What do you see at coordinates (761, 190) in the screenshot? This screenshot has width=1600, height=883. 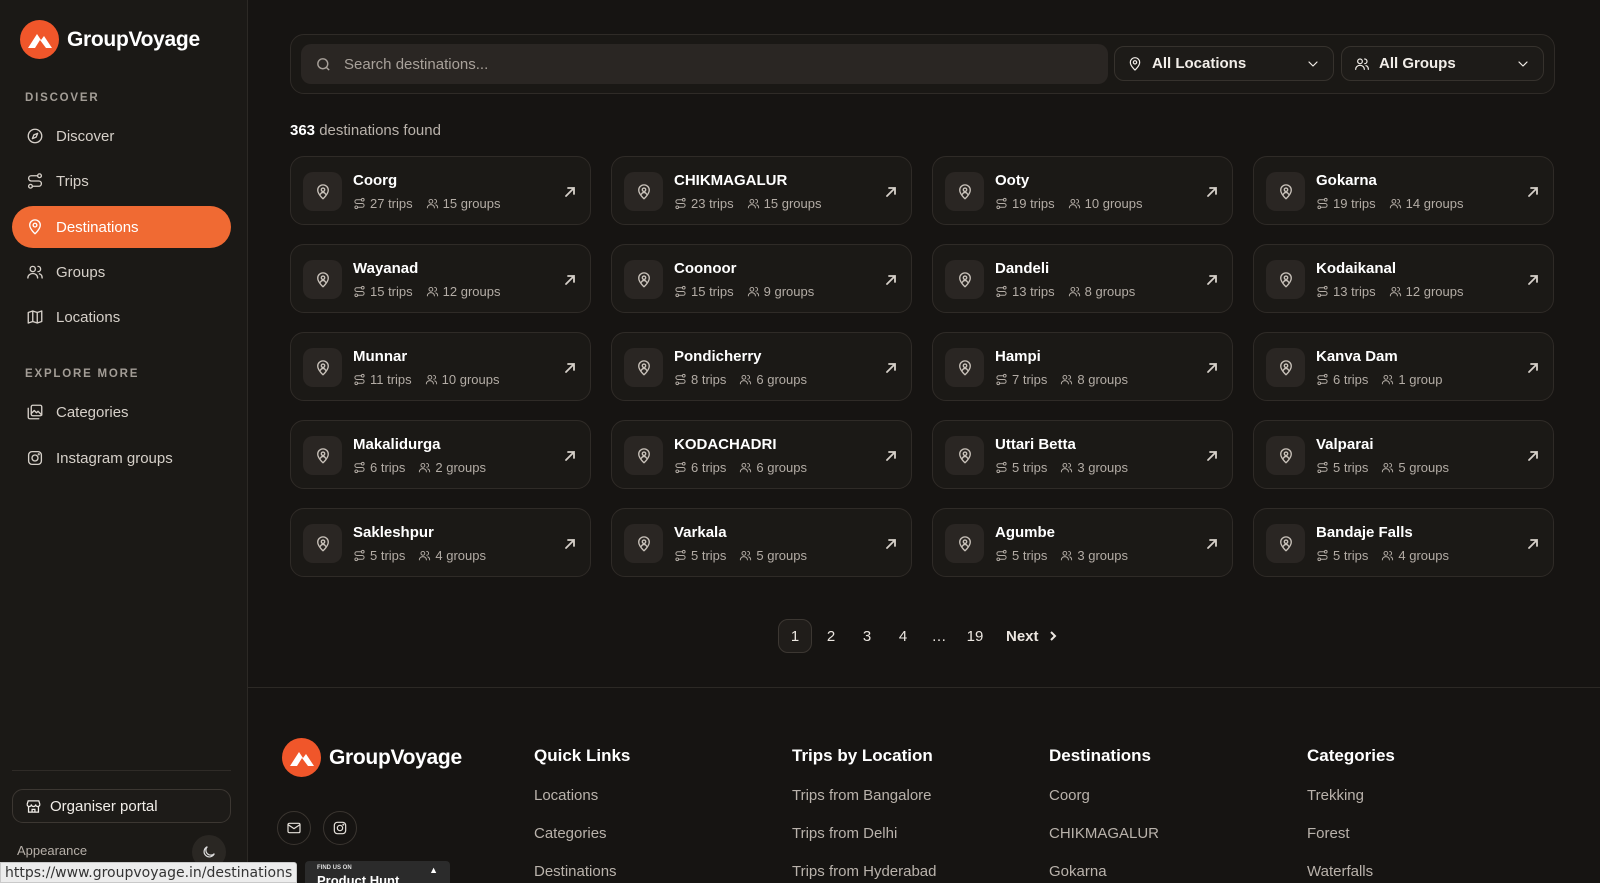 I see `destination-card: CHIKMAGALUR 23 trips 15 groups` at bounding box center [761, 190].